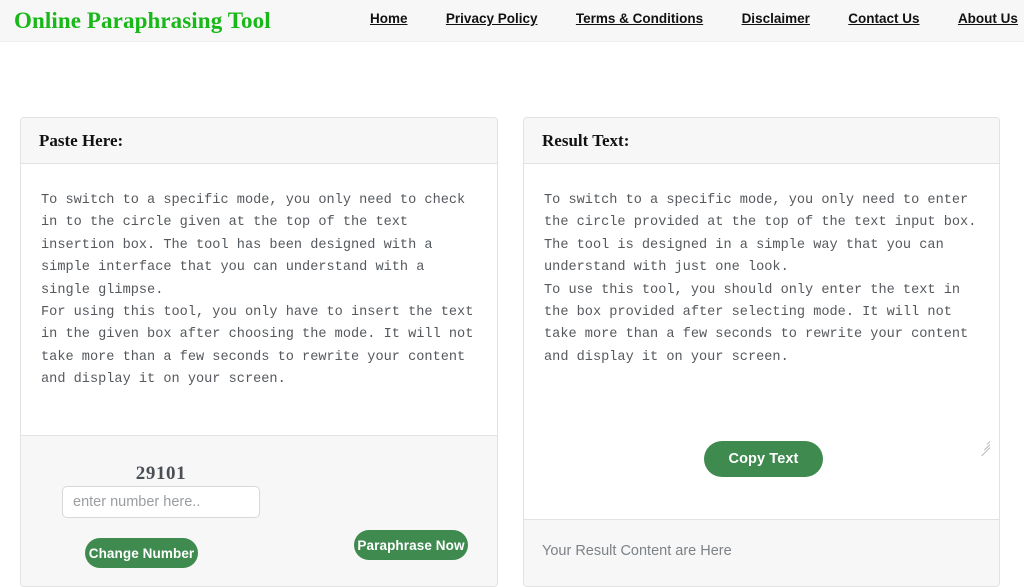  Describe the element at coordinates (161, 502) in the screenshot. I see `captcha-number-input` at that location.